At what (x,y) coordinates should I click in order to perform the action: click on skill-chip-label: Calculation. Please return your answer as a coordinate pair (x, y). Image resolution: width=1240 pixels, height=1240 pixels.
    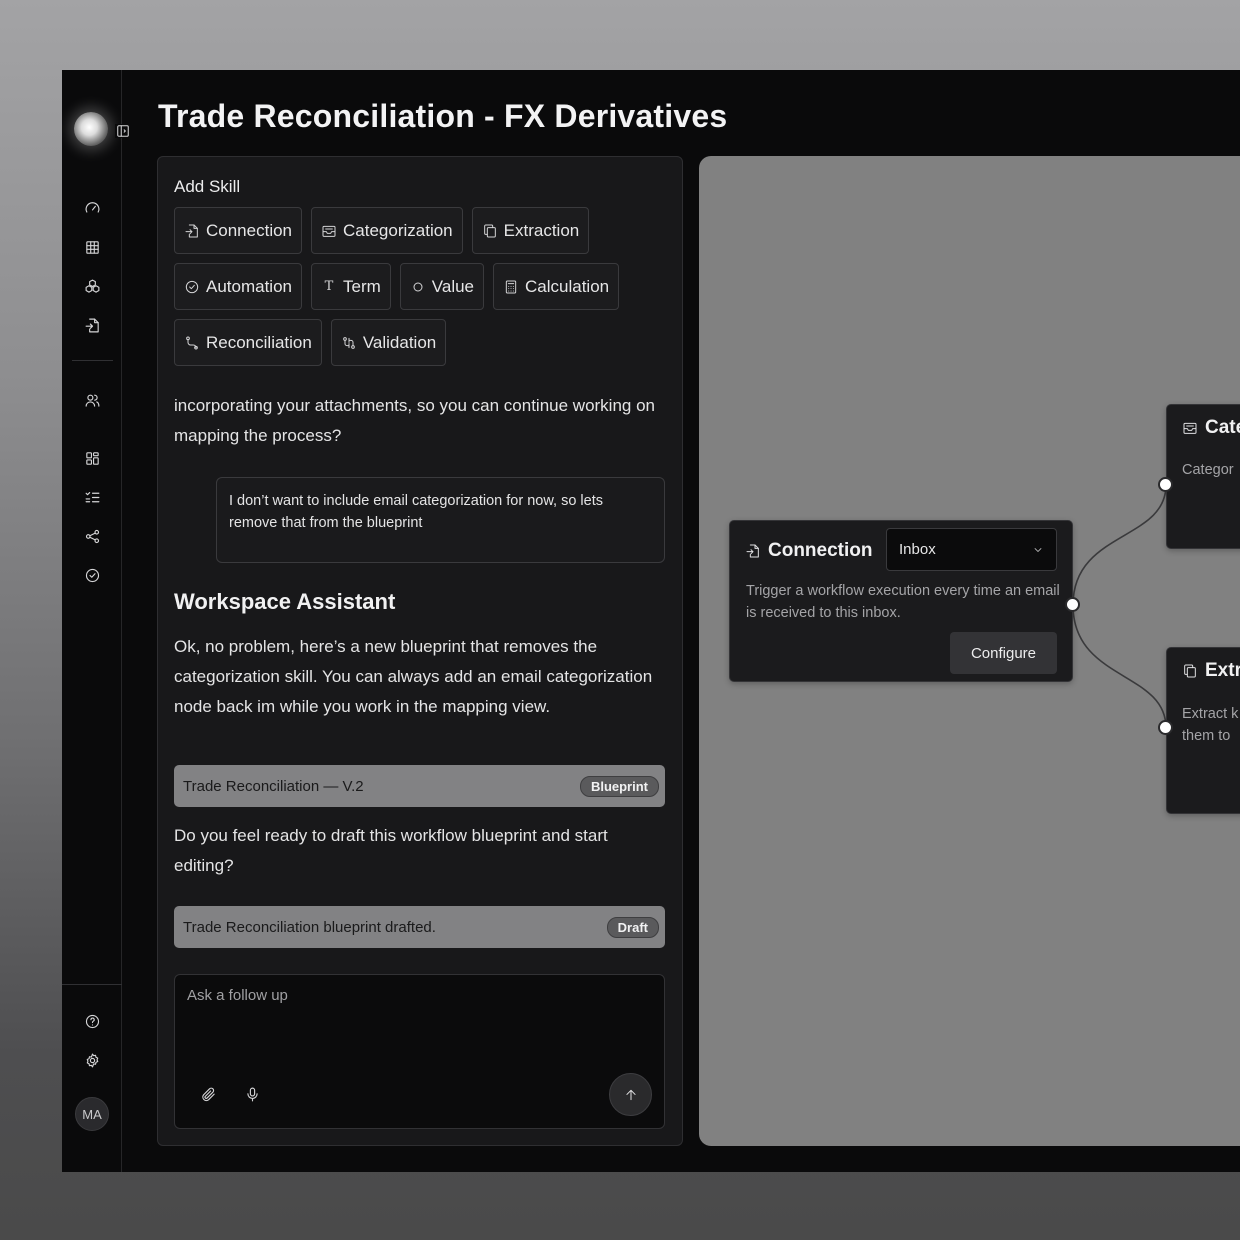
    Looking at the image, I should click on (567, 286).